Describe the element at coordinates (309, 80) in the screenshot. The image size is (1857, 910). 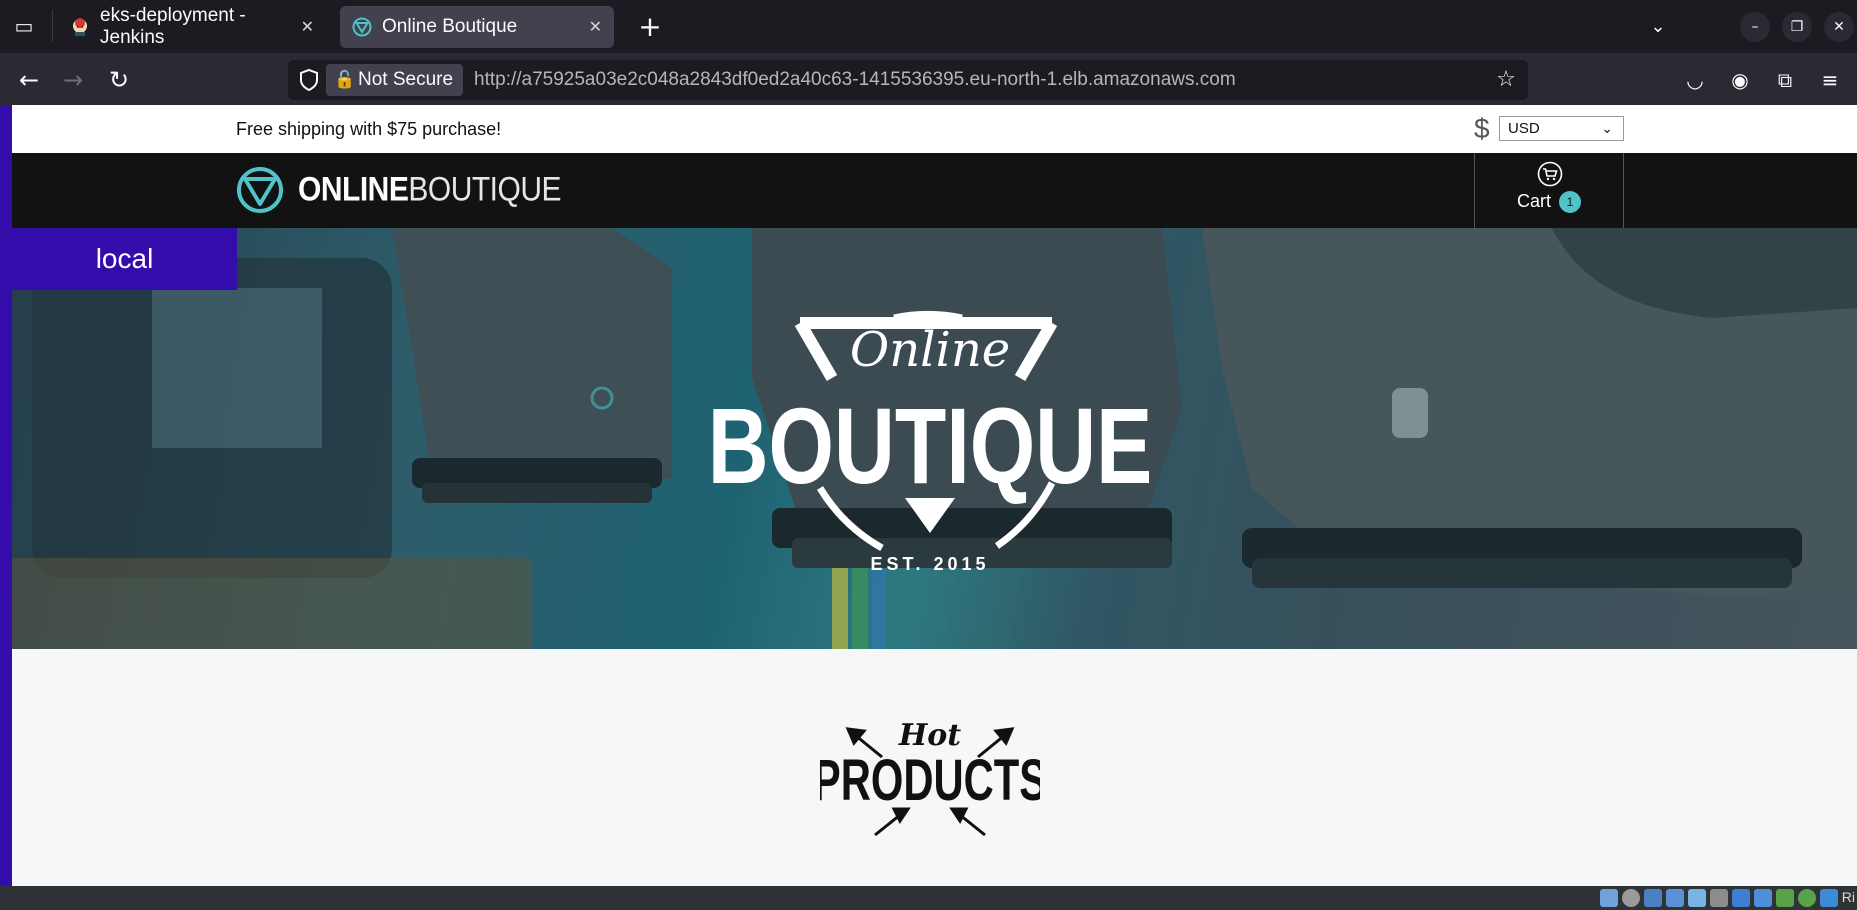
I see `shield-icon` at that location.